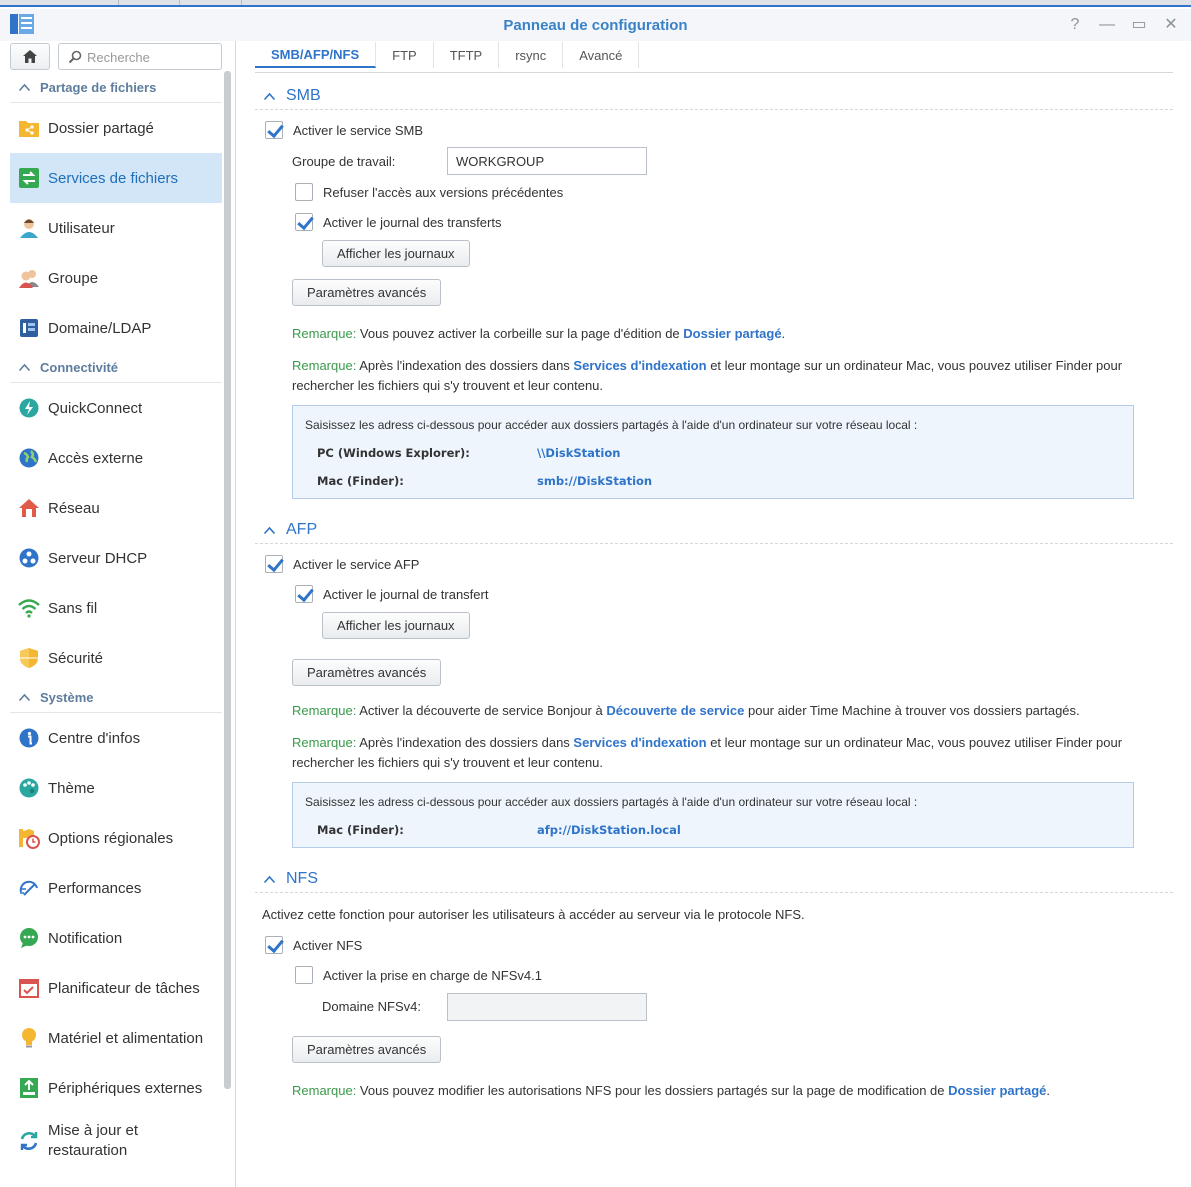 This screenshot has height=1187, width=1191. What do you see at coordinates (1139, 25) in the screenshot?
I see `maximize-icon: ▭` at bounding box center [1139, 25].